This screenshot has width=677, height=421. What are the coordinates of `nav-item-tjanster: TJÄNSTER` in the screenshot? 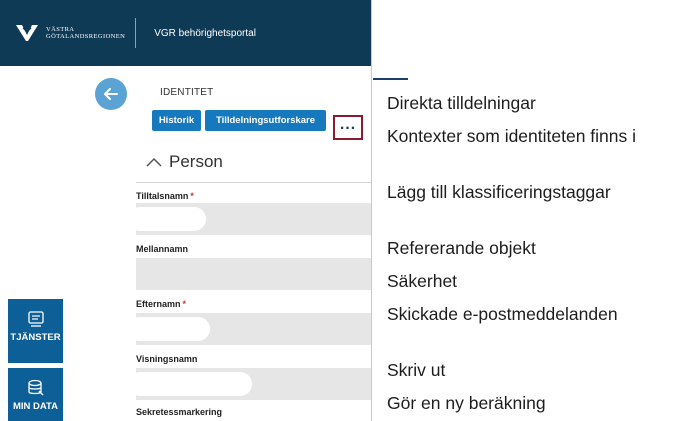 It's located at (35, 331).